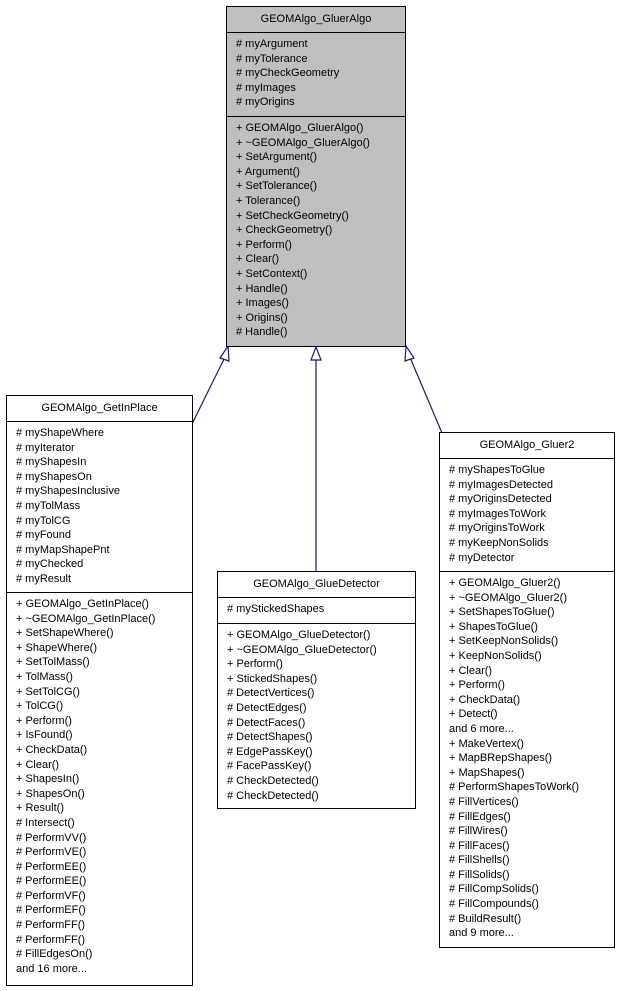  Describe the element at coordinates (276, 609) in the screenshot. I see `attribute-item: # myStickedShapes` at that location.